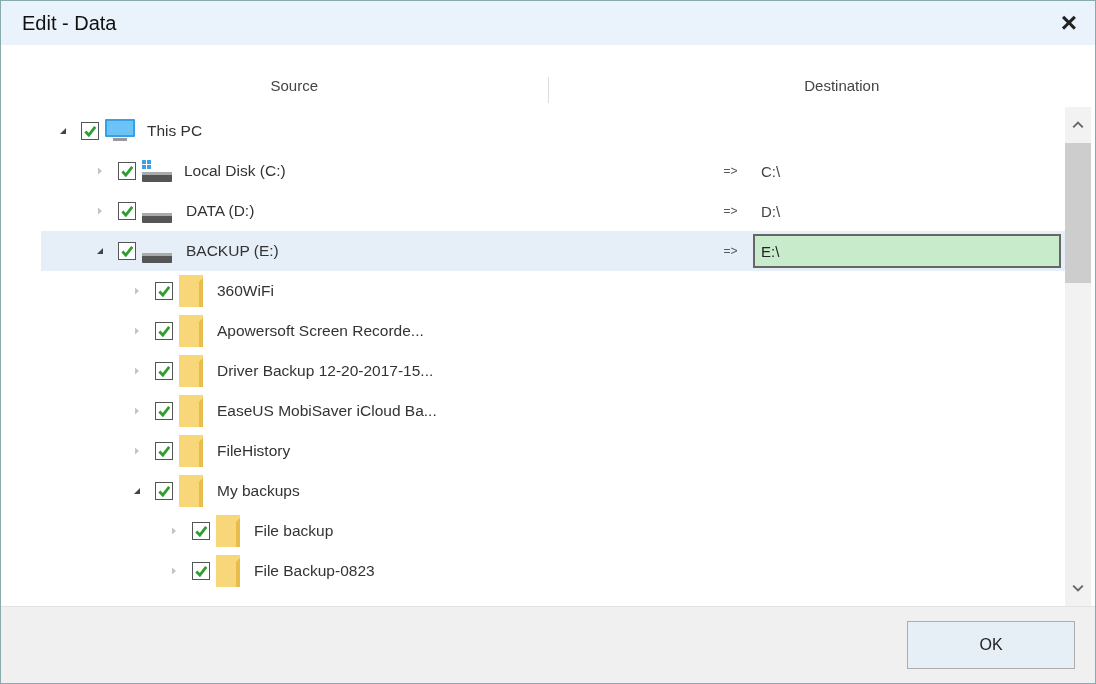  What do you see at coordinates (553, 571) in the screenshot?
I see `tree-row: File Backup-0823` at bounding box center [553, 571].